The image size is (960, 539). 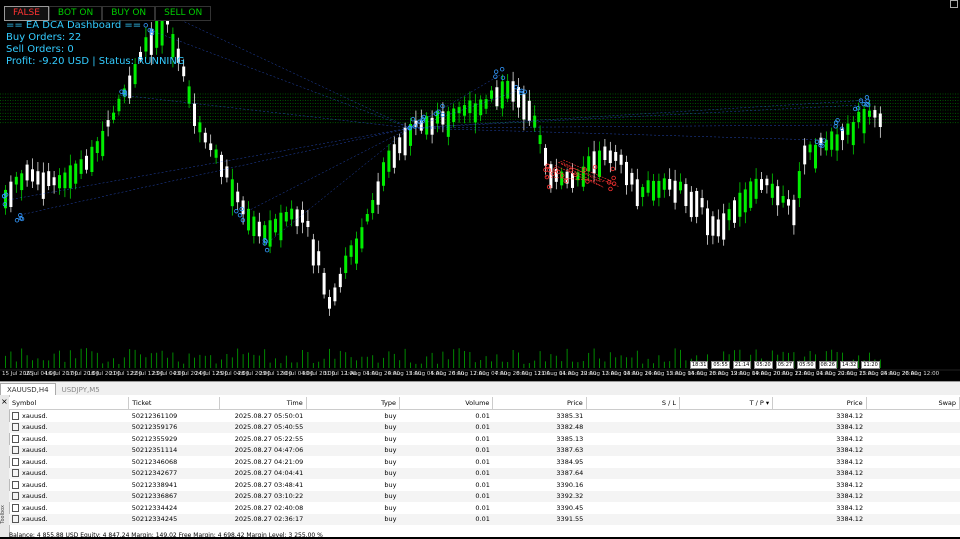 What do you see at coordinates (539, 450) in the screenshot?
I see `table-cell: 3387.63` at bounding box center [539, 450].